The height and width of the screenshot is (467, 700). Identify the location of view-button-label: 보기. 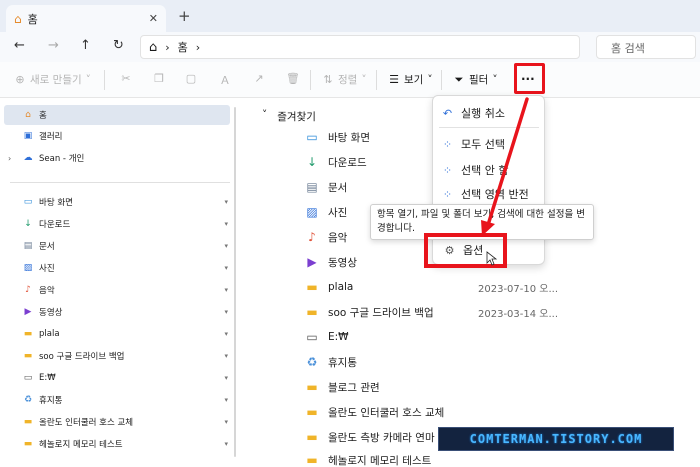
(414, 80).